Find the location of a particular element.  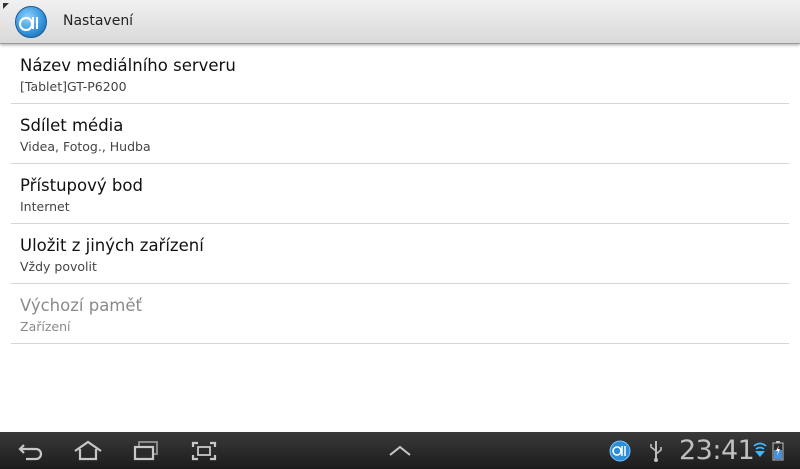

page-title: Nastavení is located at coordinates (98, 21).